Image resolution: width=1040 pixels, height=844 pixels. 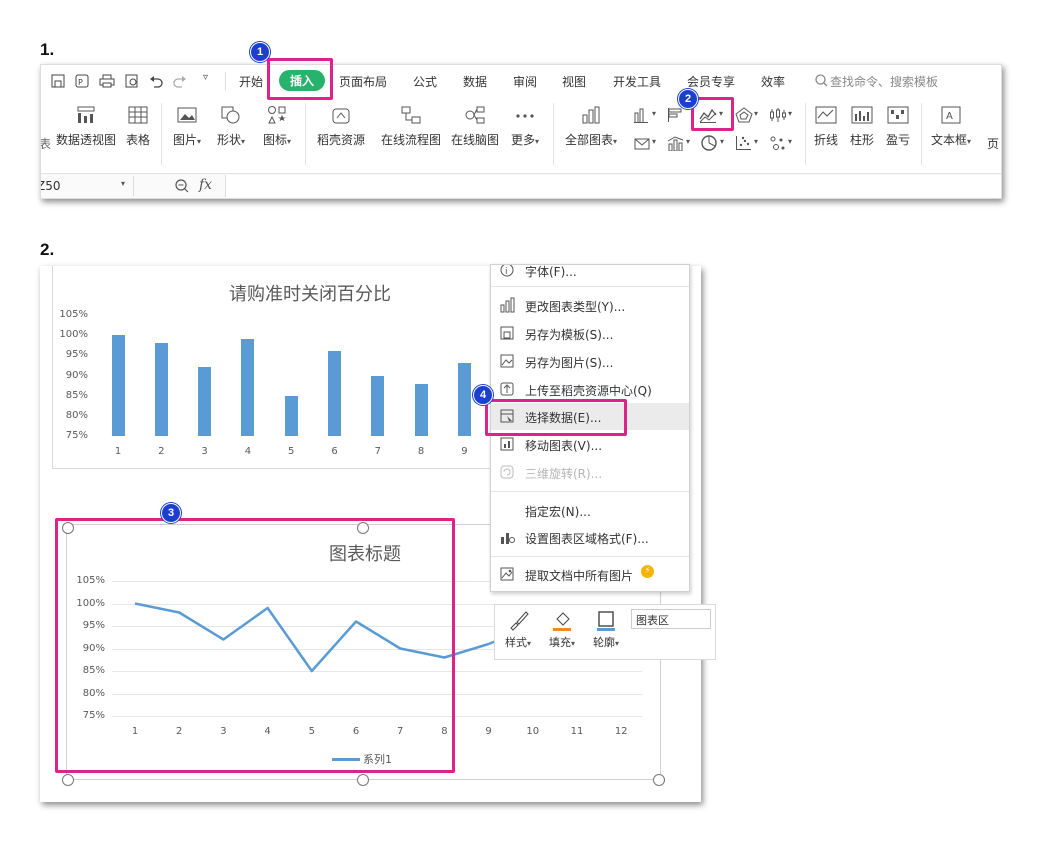 What do you see at coordinates (525, 126) in the screenshot?
I see `more-button: 更多▾` at bounding box center [525, 126].